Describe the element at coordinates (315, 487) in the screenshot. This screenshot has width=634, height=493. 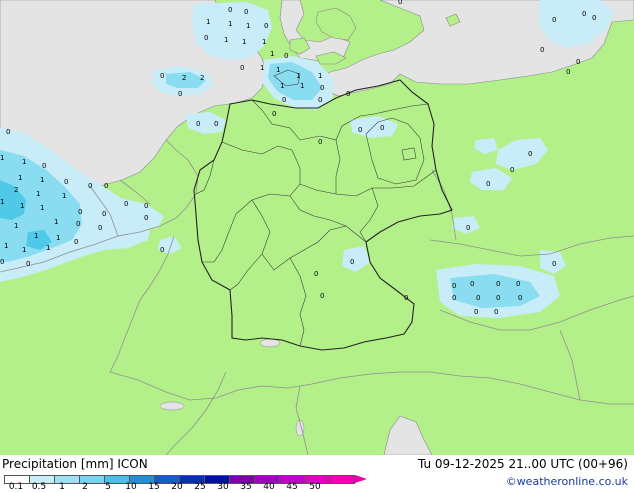
I see `scale-tick-label: 50` at that location.